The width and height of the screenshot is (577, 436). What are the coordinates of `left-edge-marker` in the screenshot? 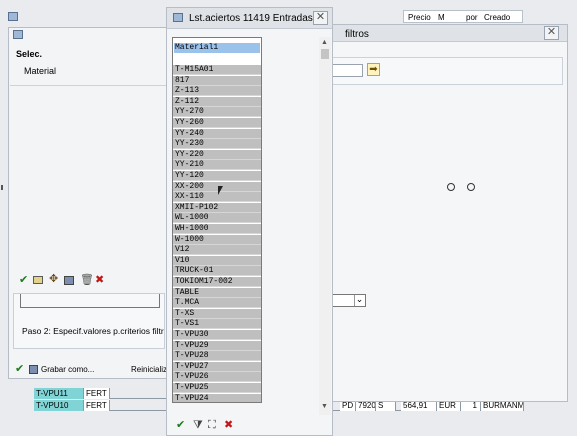 It's located at (2, 187).